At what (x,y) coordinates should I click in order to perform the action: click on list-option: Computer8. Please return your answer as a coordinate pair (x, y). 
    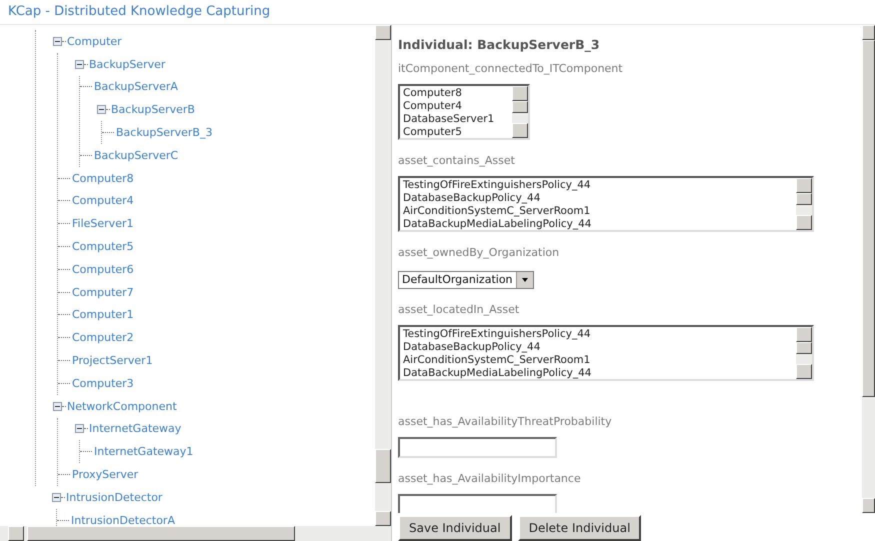
    Looking at the image, I should click on (456, 93).